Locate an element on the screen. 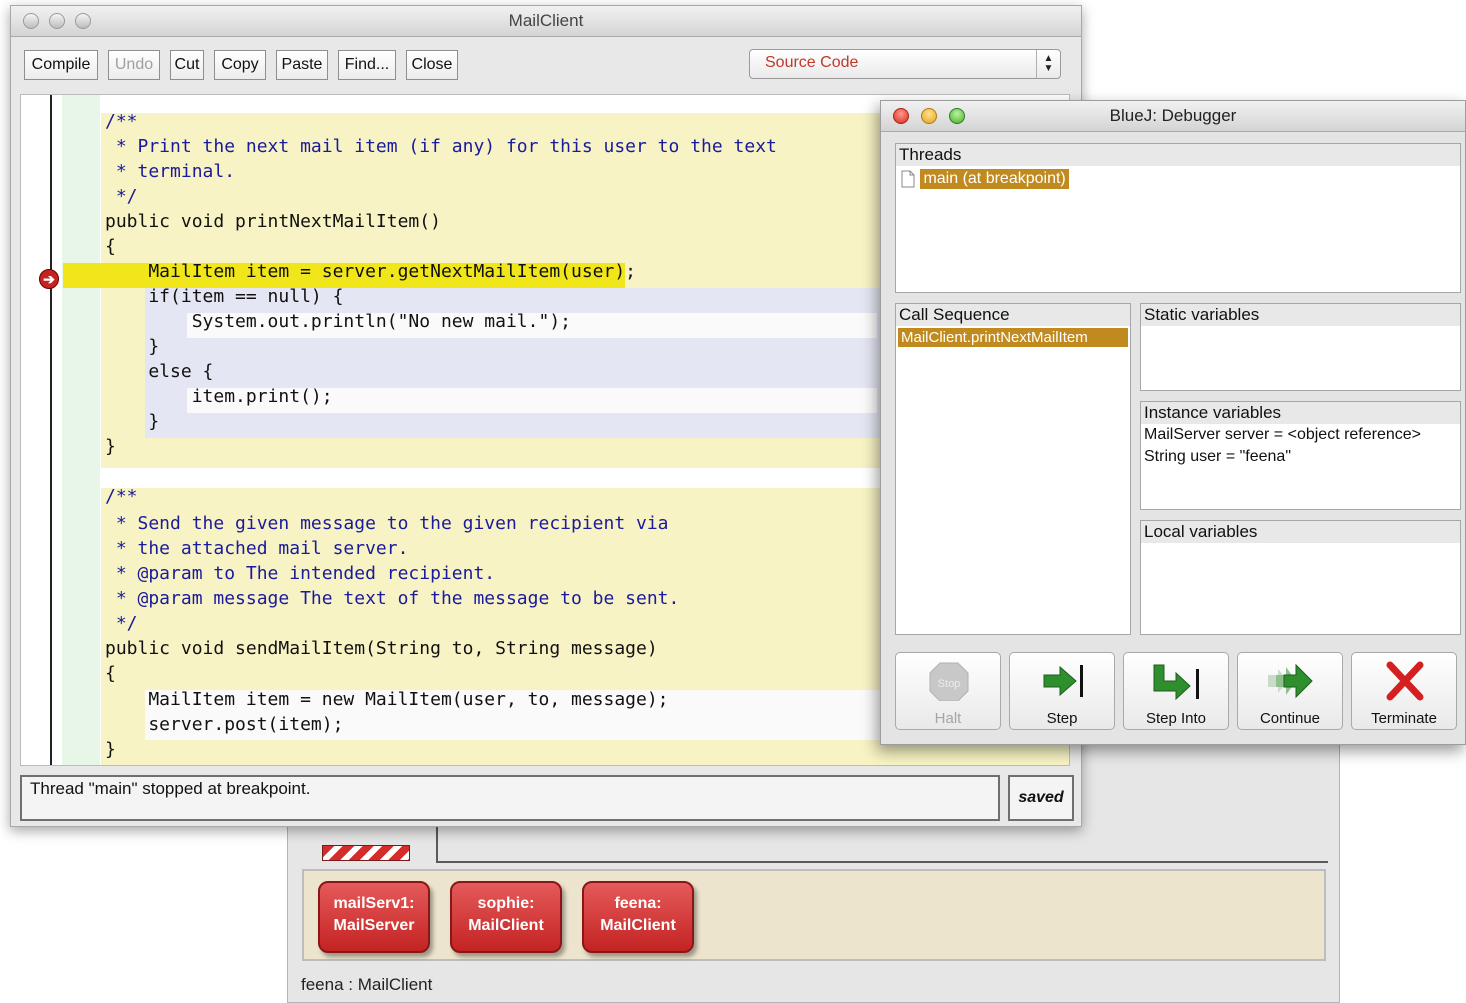  main-status-text: feena : MailClient is located at coordinates (367, 984).